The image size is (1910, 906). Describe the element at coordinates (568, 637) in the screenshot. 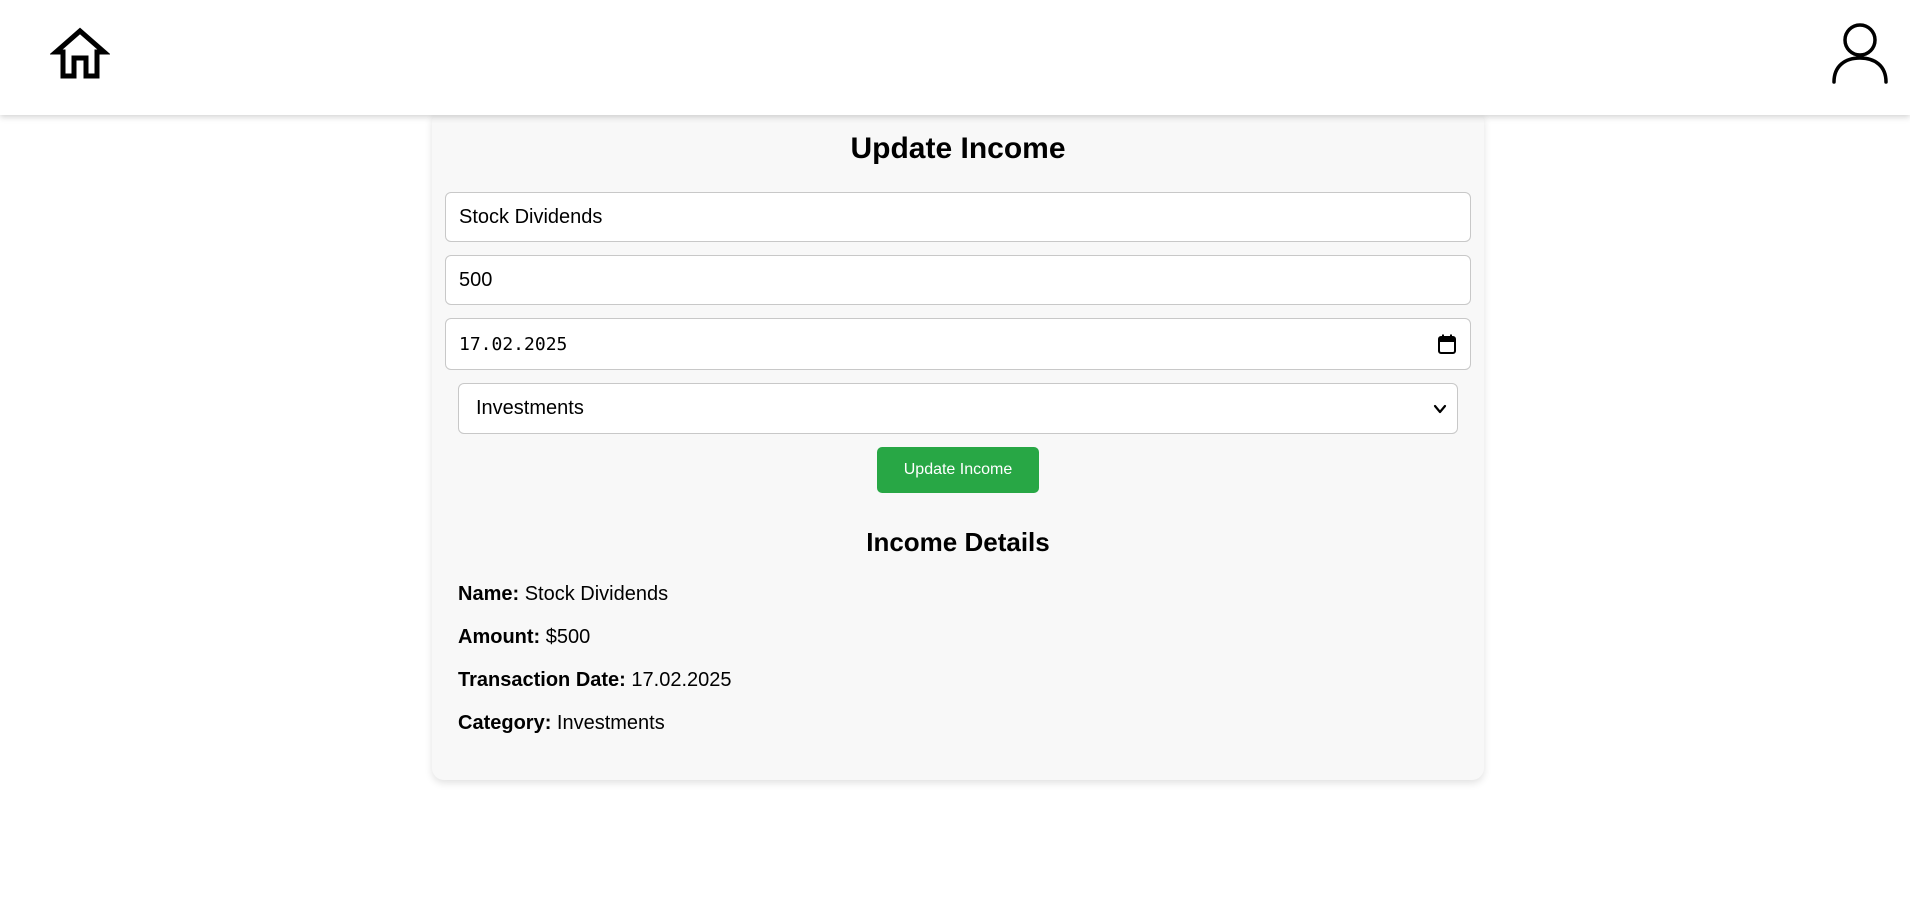

I see `detail-amount-value: $500` at that location.